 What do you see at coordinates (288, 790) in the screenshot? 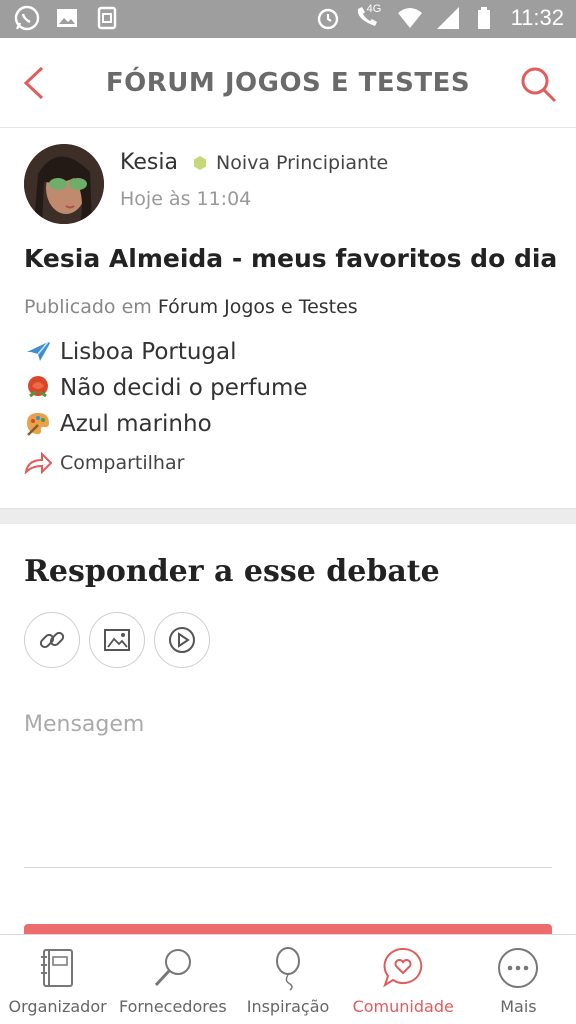
I see `message-input` at bounding box center [288, 790].